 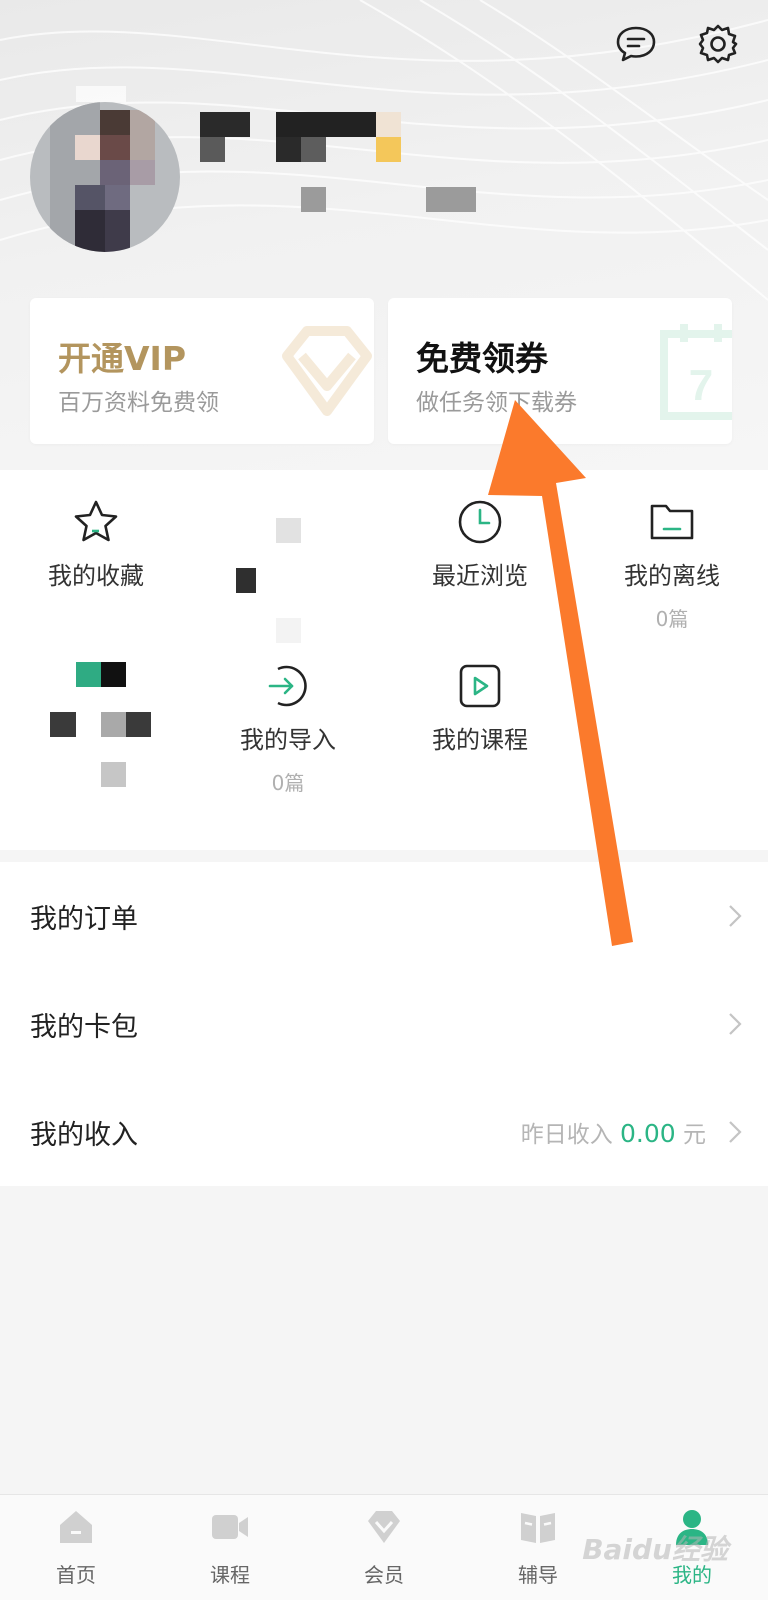 What do you see at coordinates (560, 371) in the screenshot?
I see `coupon-card: 7 免费领券 做任务领下载券` at bounding box center [560, 371].